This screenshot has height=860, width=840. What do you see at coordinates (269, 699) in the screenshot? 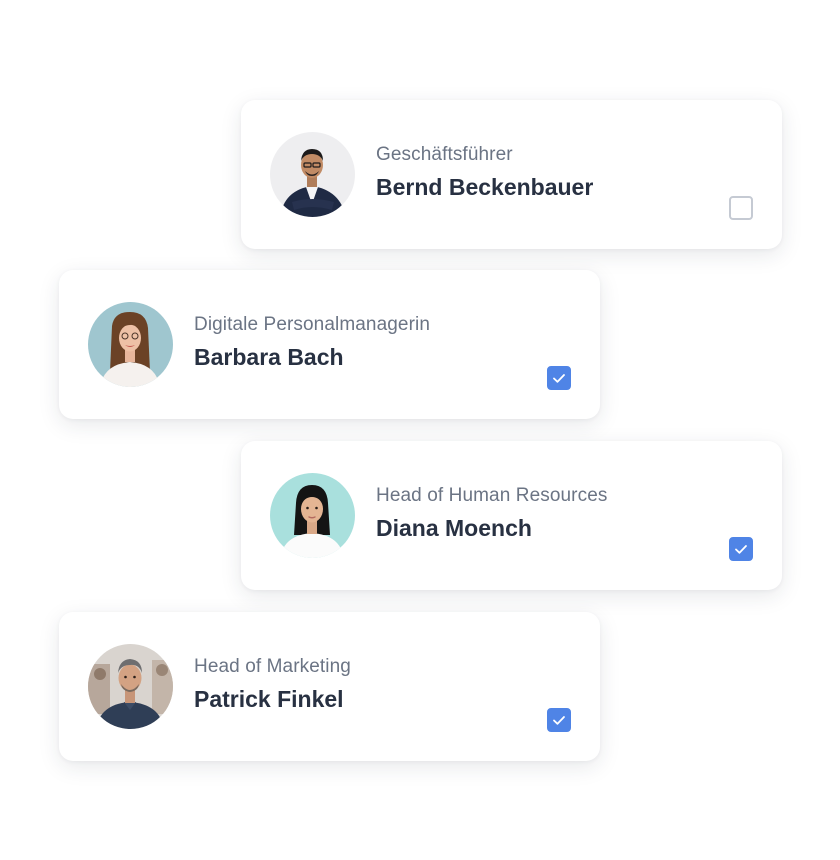
I see `person-name: Patrick Finkel` at bounding box center [269, 699].